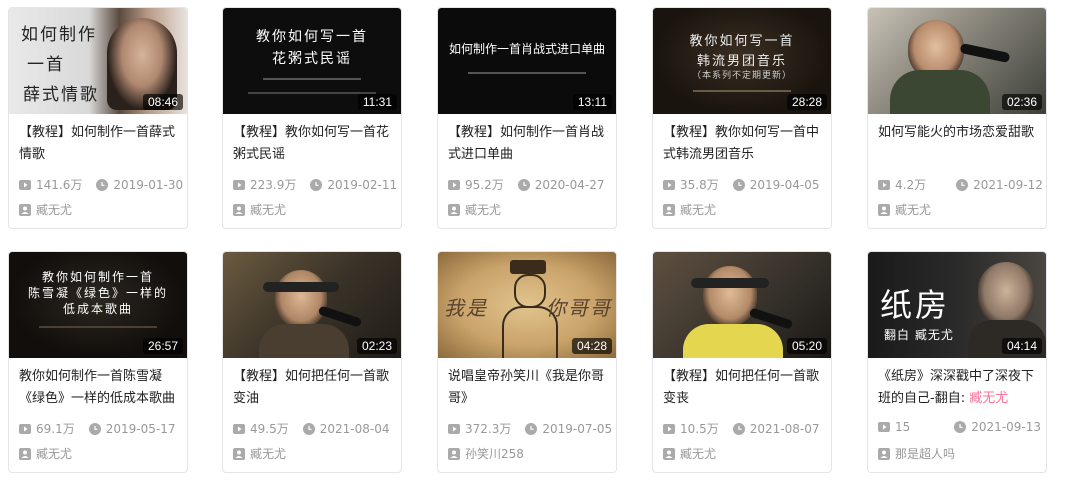 This screenshot has width=1080, height=481. What do you see at coordinates (97, 309) in the screenshot?
I see `thumbnail-caption-line: 低成本歌曲` at bounding box center [97, 309].